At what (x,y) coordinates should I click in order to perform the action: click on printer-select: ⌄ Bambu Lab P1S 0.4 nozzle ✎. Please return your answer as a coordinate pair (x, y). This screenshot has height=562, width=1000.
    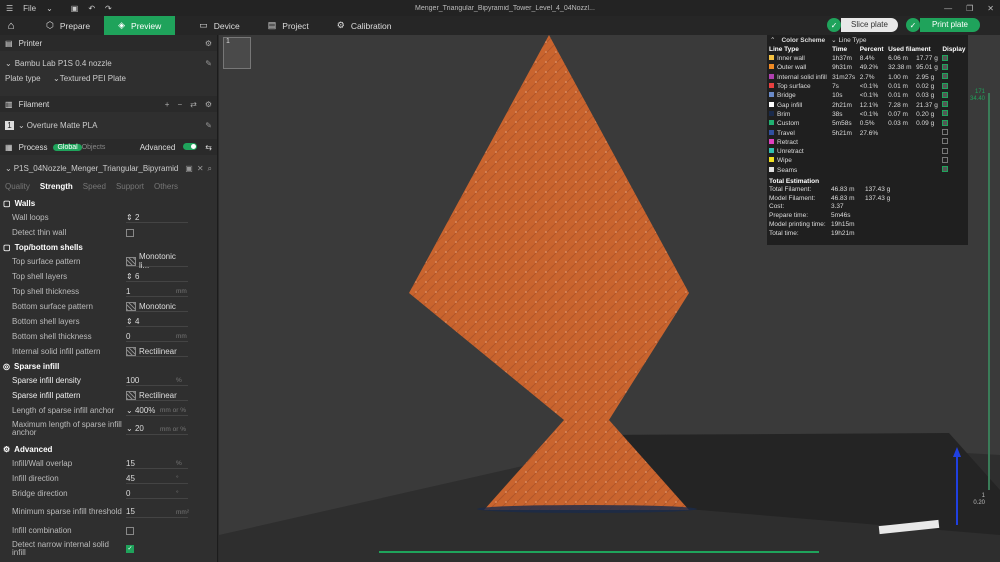
    Looking at the image, I should click on (108, 63).